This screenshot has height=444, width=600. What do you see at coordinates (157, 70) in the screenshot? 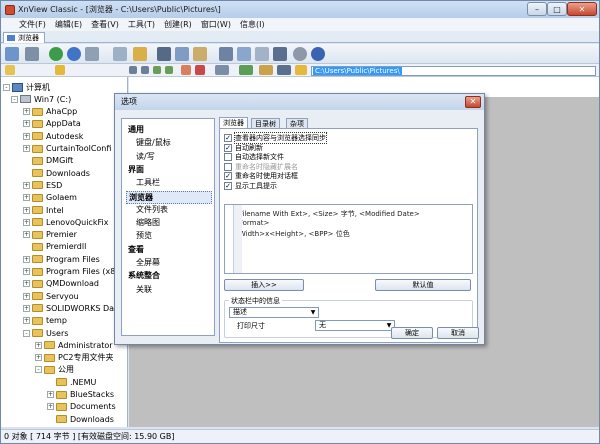
I see `nav-down-icon` at bounding box center [157, 70].